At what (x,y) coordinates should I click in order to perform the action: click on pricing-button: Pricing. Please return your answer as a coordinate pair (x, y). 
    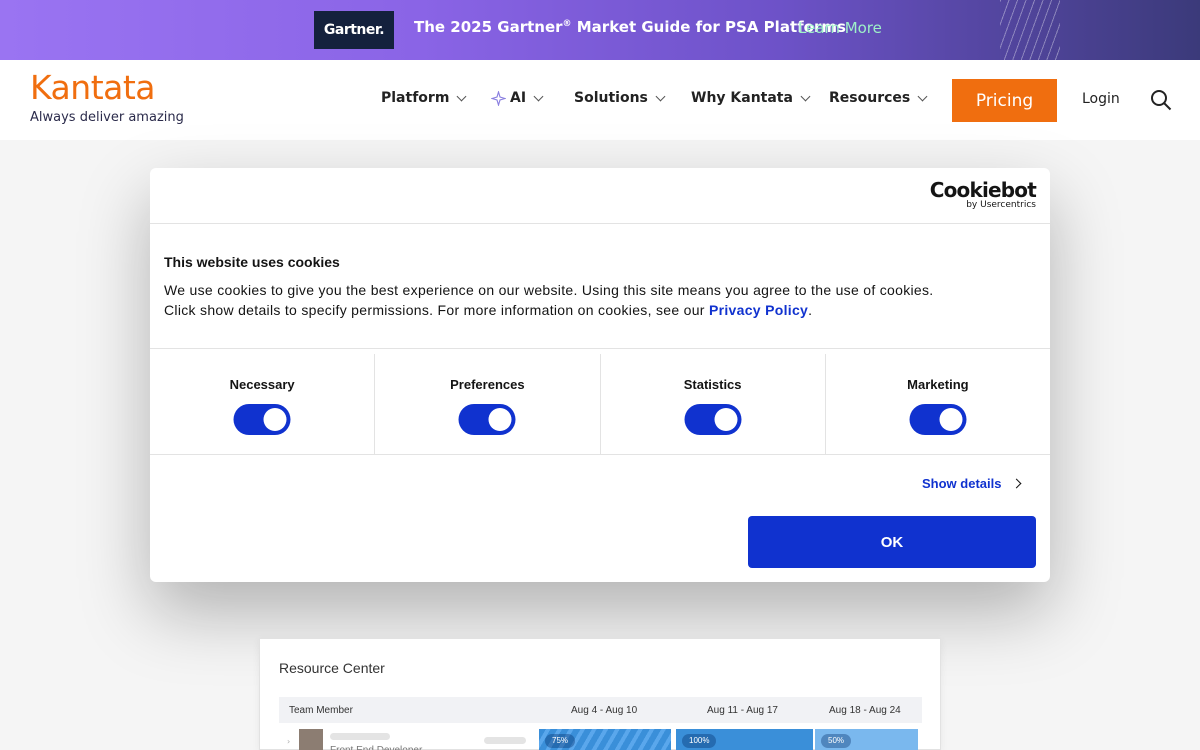
    Looking at the image, I should click on (1004, 100).